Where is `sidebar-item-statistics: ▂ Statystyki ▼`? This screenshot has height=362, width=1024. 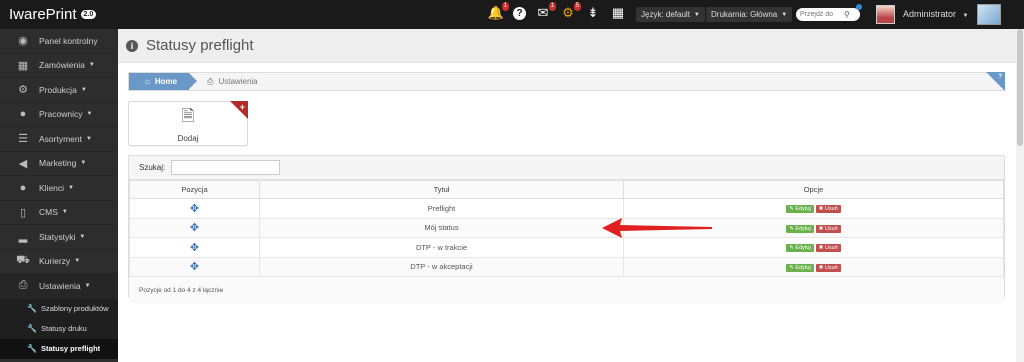
sidebar-item-statistics: ▂ Statystyki ▼ is located at coordinates (59, 237).